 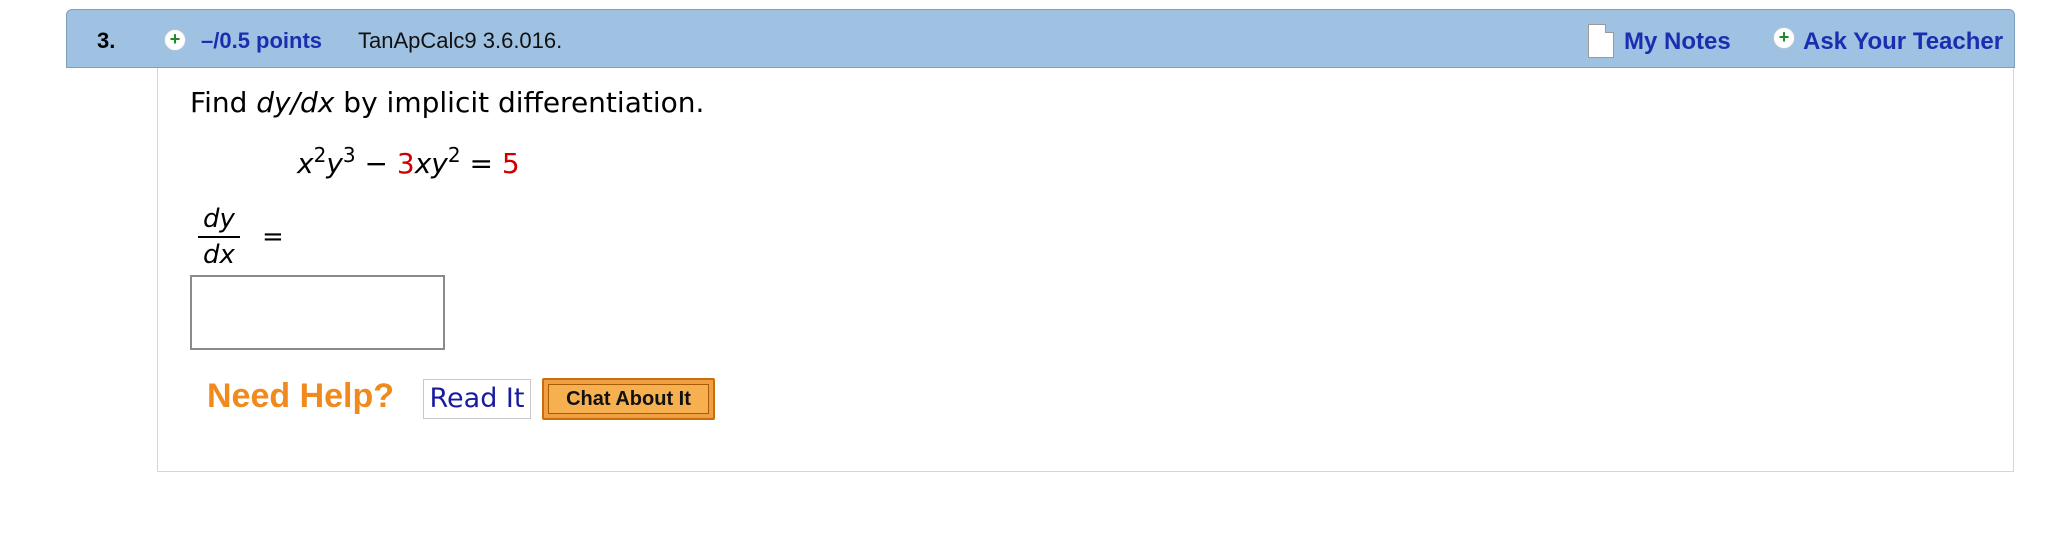 I want to click on eq-exp3: 2, so click(x=454, y=155).